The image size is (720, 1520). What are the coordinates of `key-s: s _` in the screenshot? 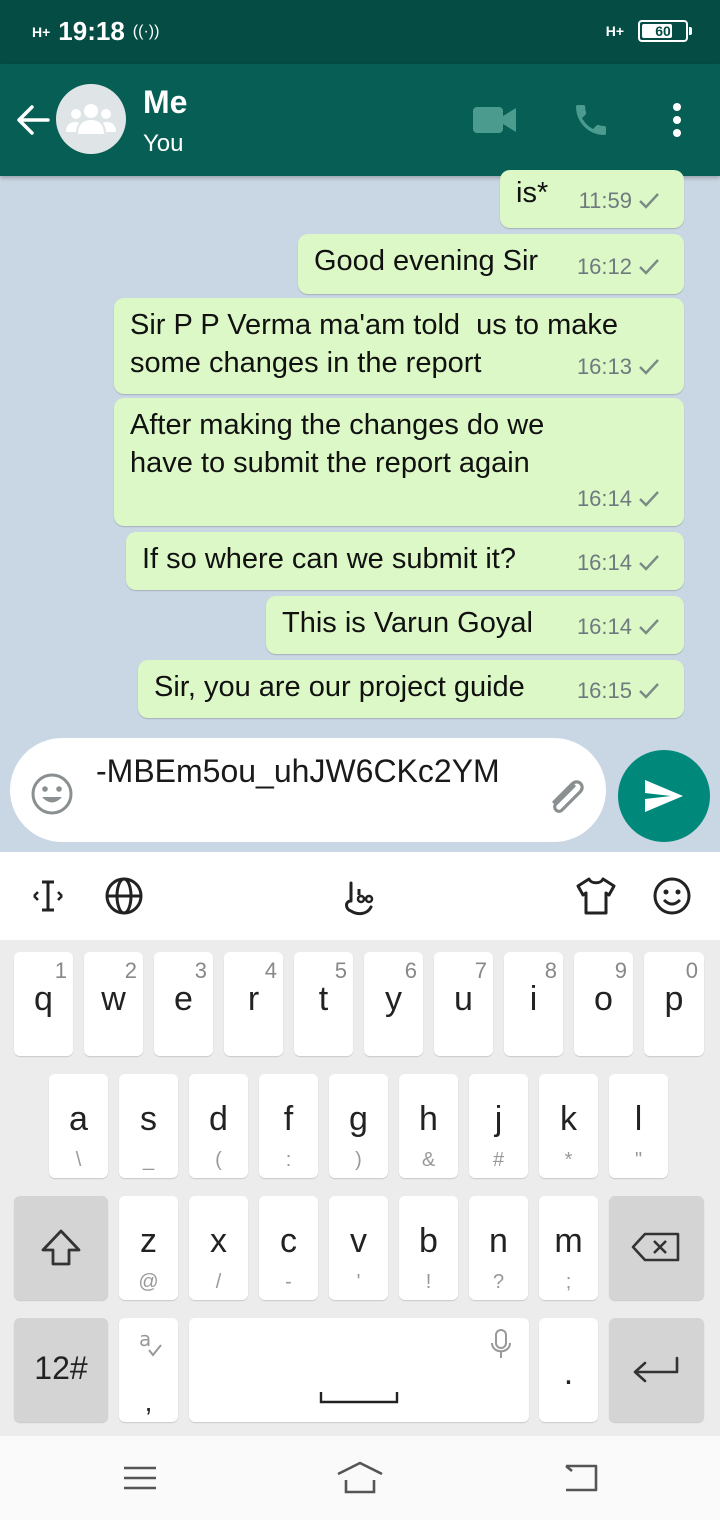 It's located at (148, 1126).